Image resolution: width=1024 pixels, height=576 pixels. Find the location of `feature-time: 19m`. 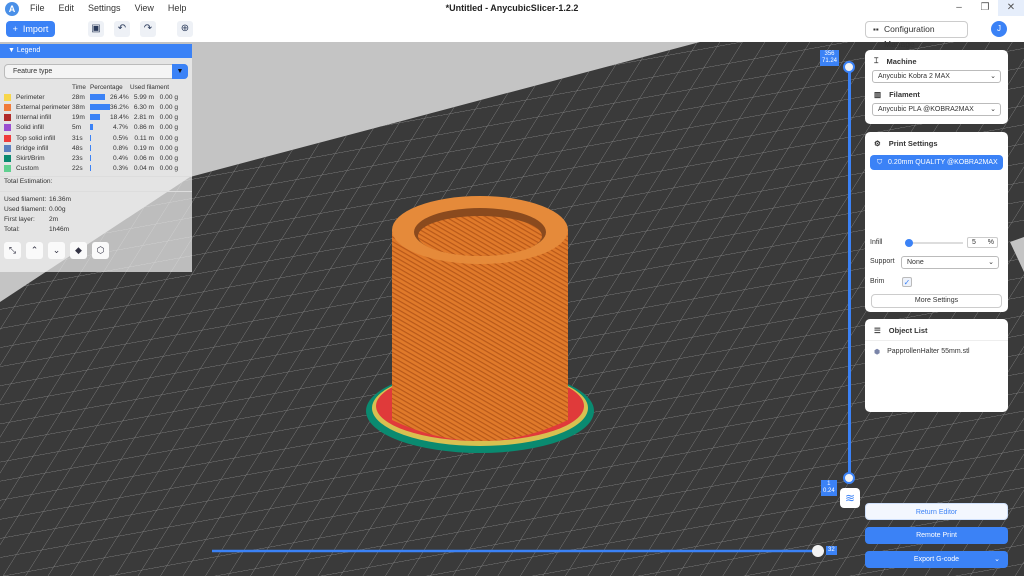

feature-time: 19m is located at coordinates (78, 118).